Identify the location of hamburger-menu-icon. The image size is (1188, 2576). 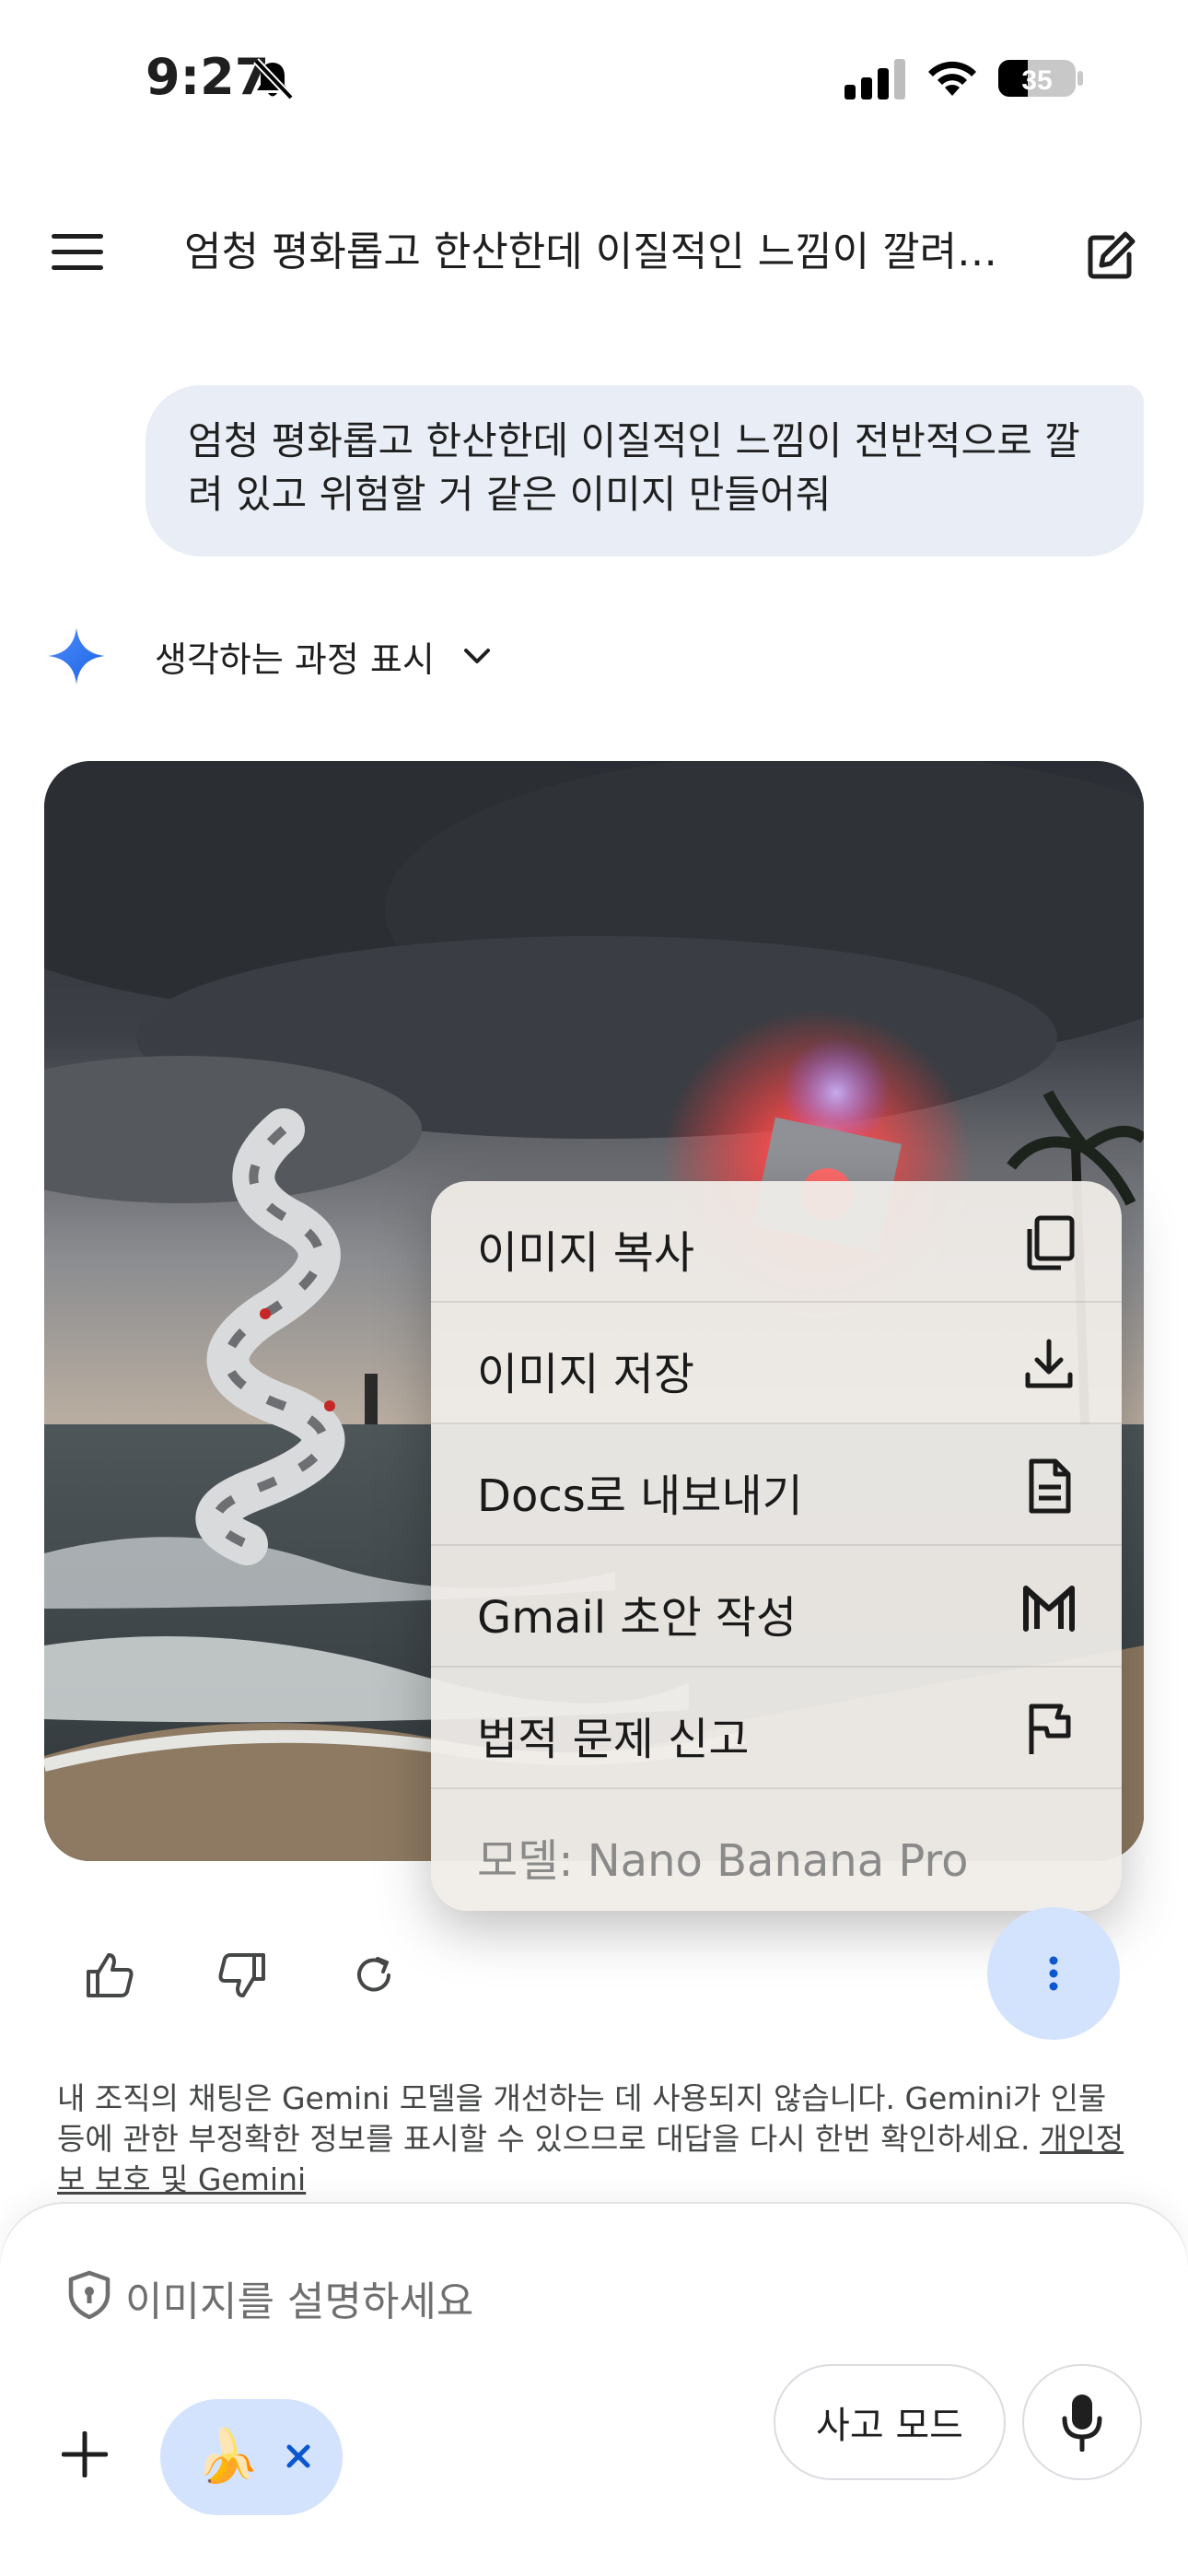
(77, 252).